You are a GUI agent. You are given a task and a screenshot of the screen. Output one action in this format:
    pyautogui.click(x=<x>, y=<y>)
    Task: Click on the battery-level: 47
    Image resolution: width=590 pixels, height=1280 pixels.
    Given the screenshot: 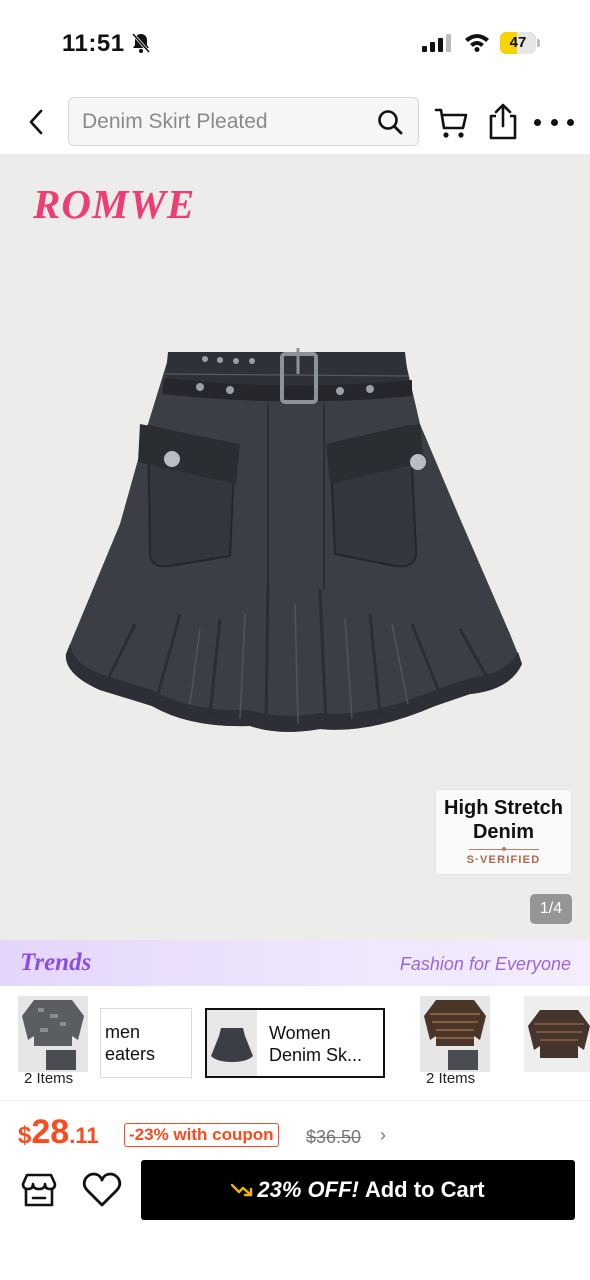 What is the action you would take?
    pyautogui.click(x=518, y=42)
    